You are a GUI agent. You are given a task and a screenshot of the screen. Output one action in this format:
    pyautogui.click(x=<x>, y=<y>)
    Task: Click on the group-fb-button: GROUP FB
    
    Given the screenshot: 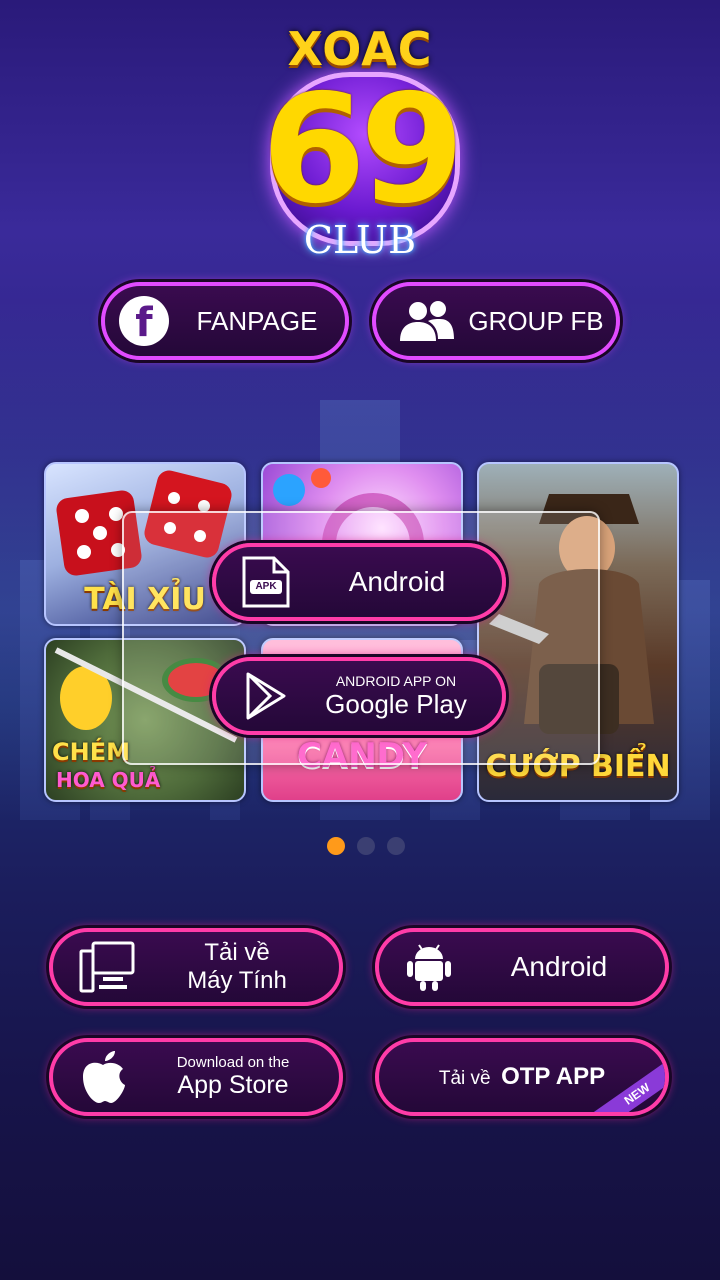 What is the action you would take?
    pyautogui.click(x=496, y=321)
    